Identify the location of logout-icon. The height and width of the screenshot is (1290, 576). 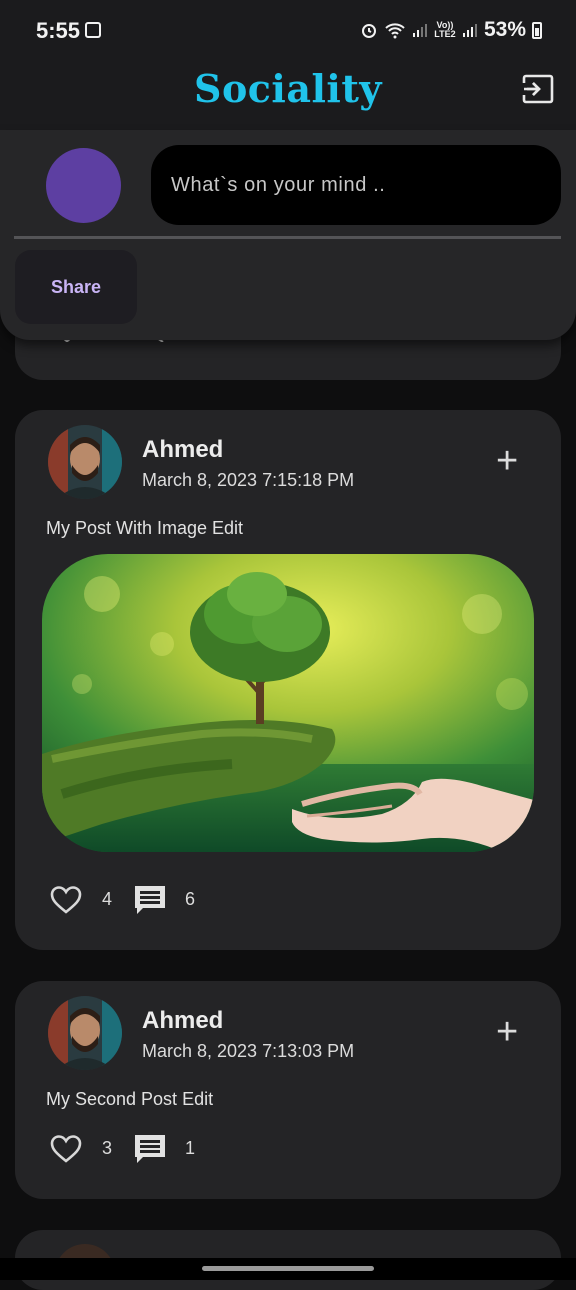
(538, 89).